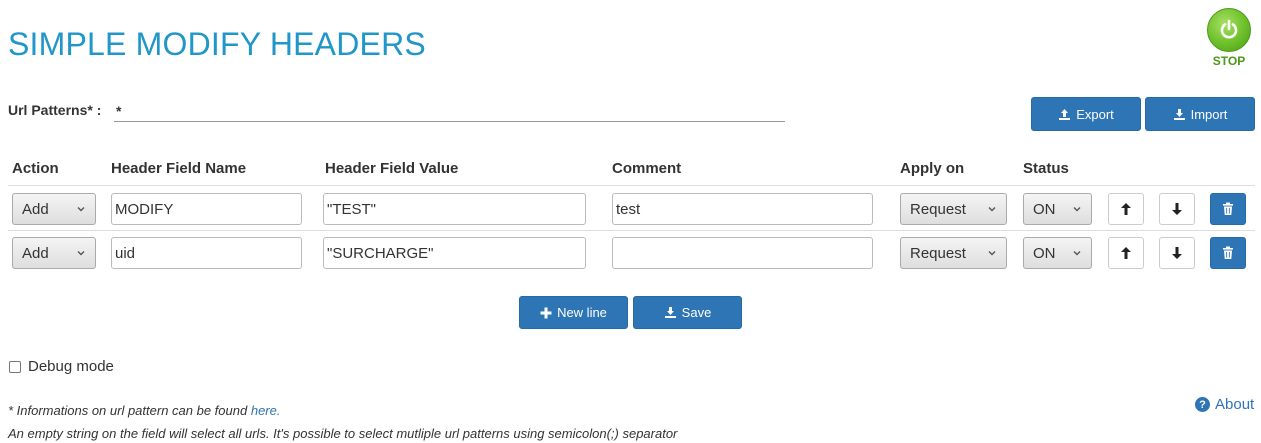  I want to click on debug-mode-checkbox, so click(15, 366).